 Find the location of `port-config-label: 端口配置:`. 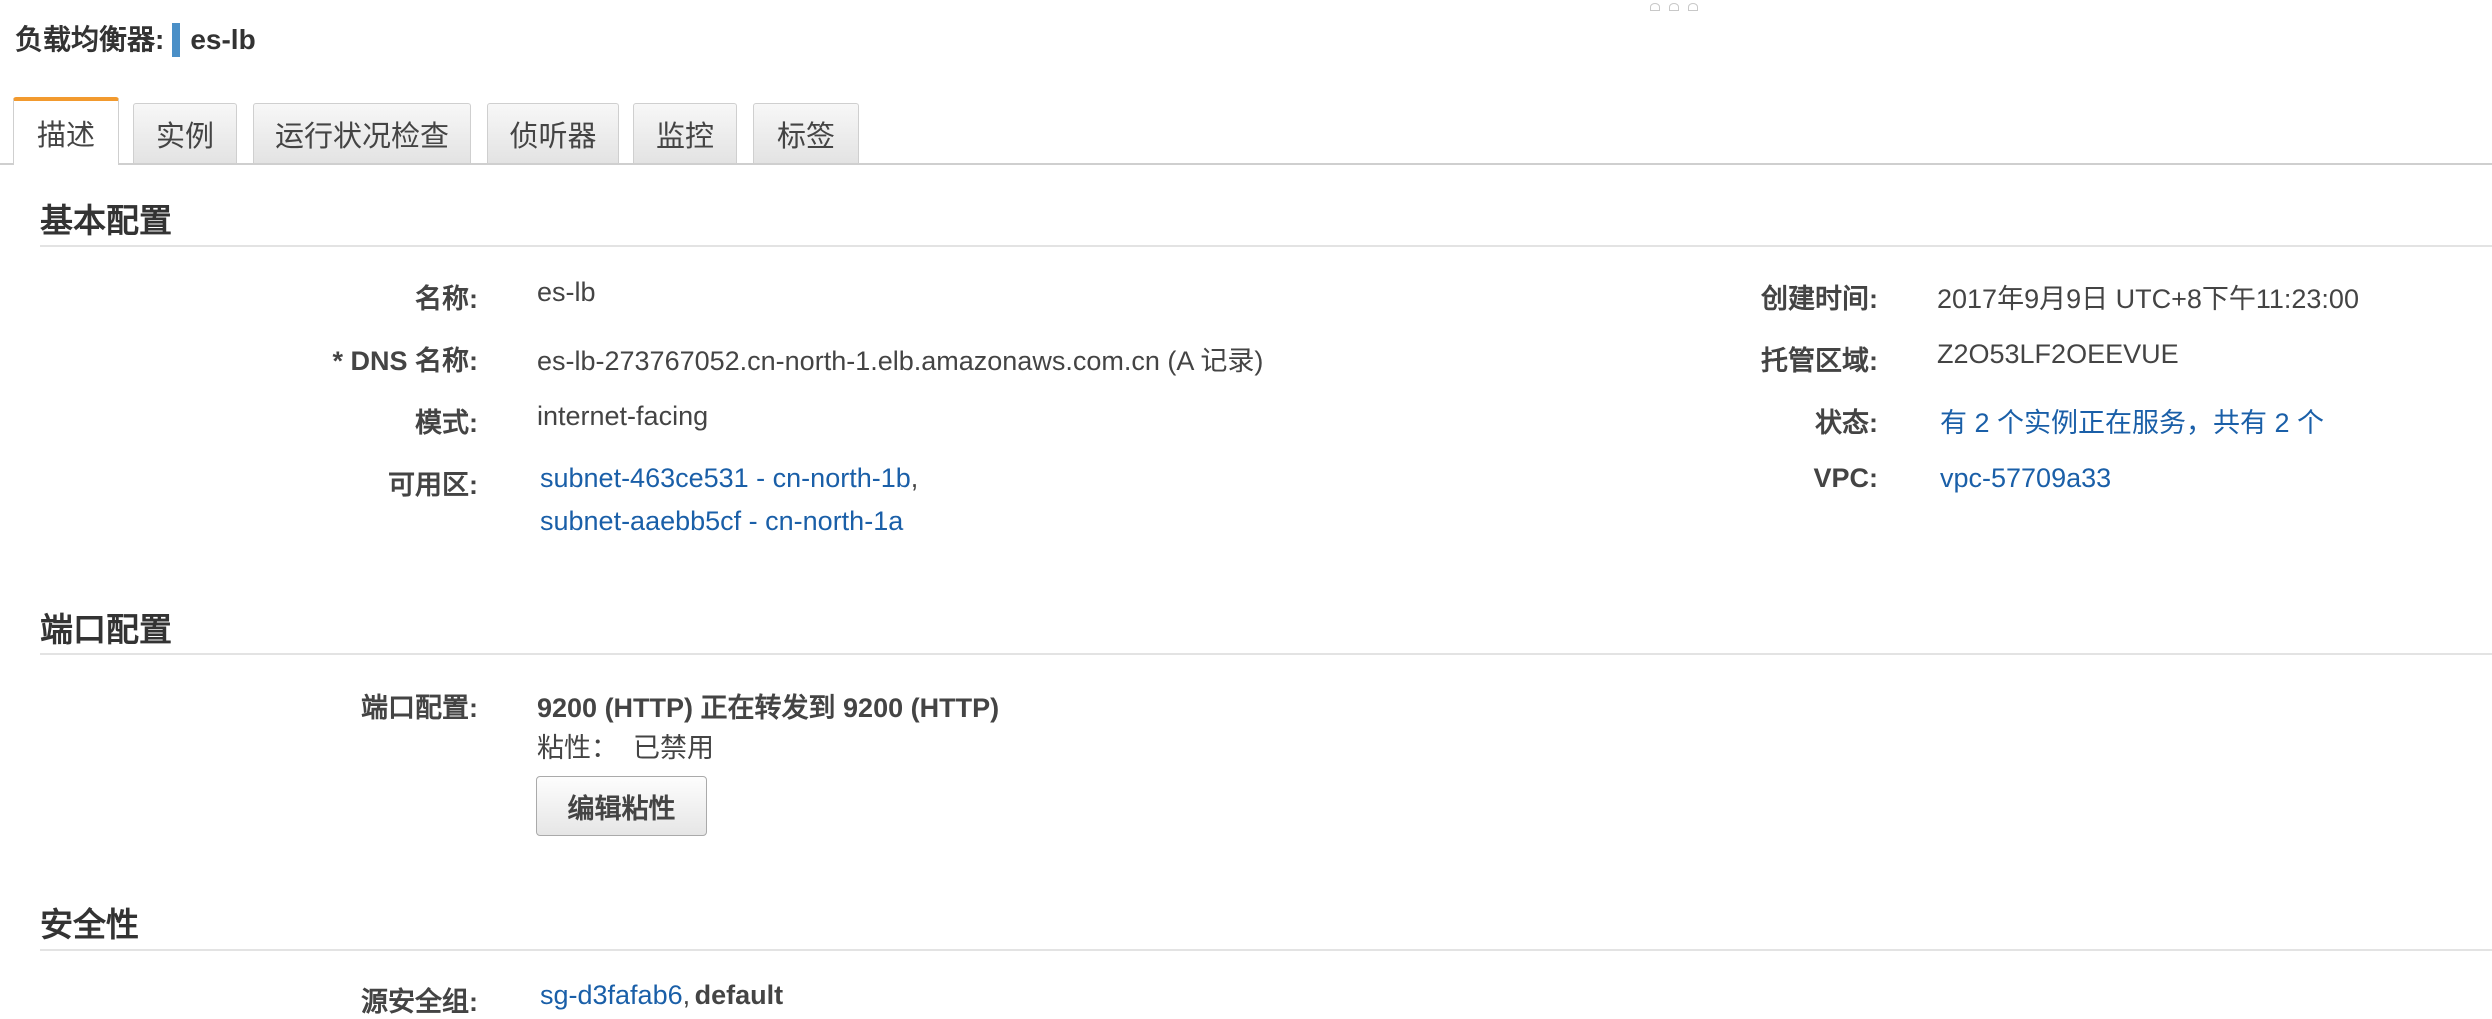

port-config-label: 端口配置: is located at coordinates (419, 708).